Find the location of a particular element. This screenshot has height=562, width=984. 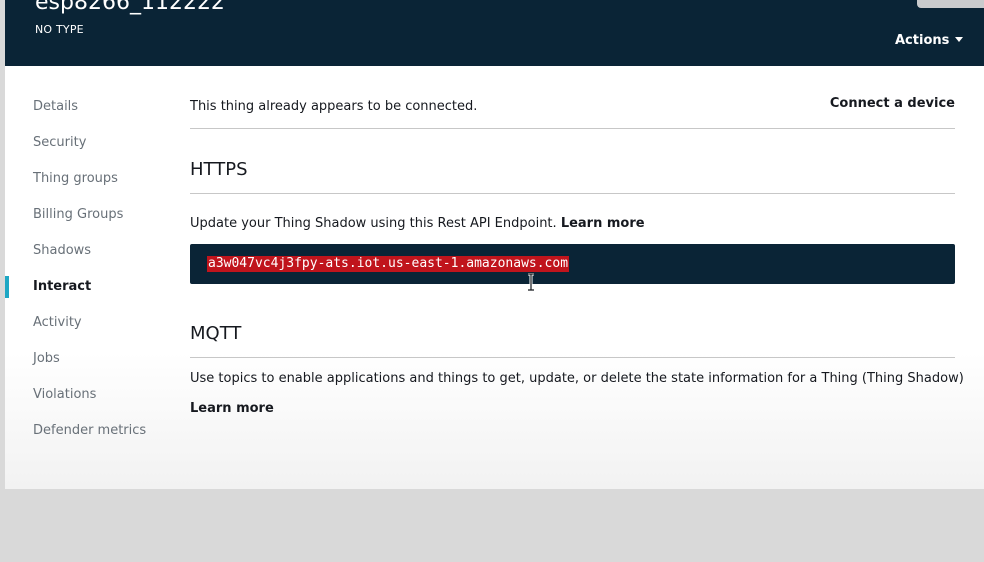

sidebar-item-billing-groups: Billing Groups is located at coordinates (90, 216).